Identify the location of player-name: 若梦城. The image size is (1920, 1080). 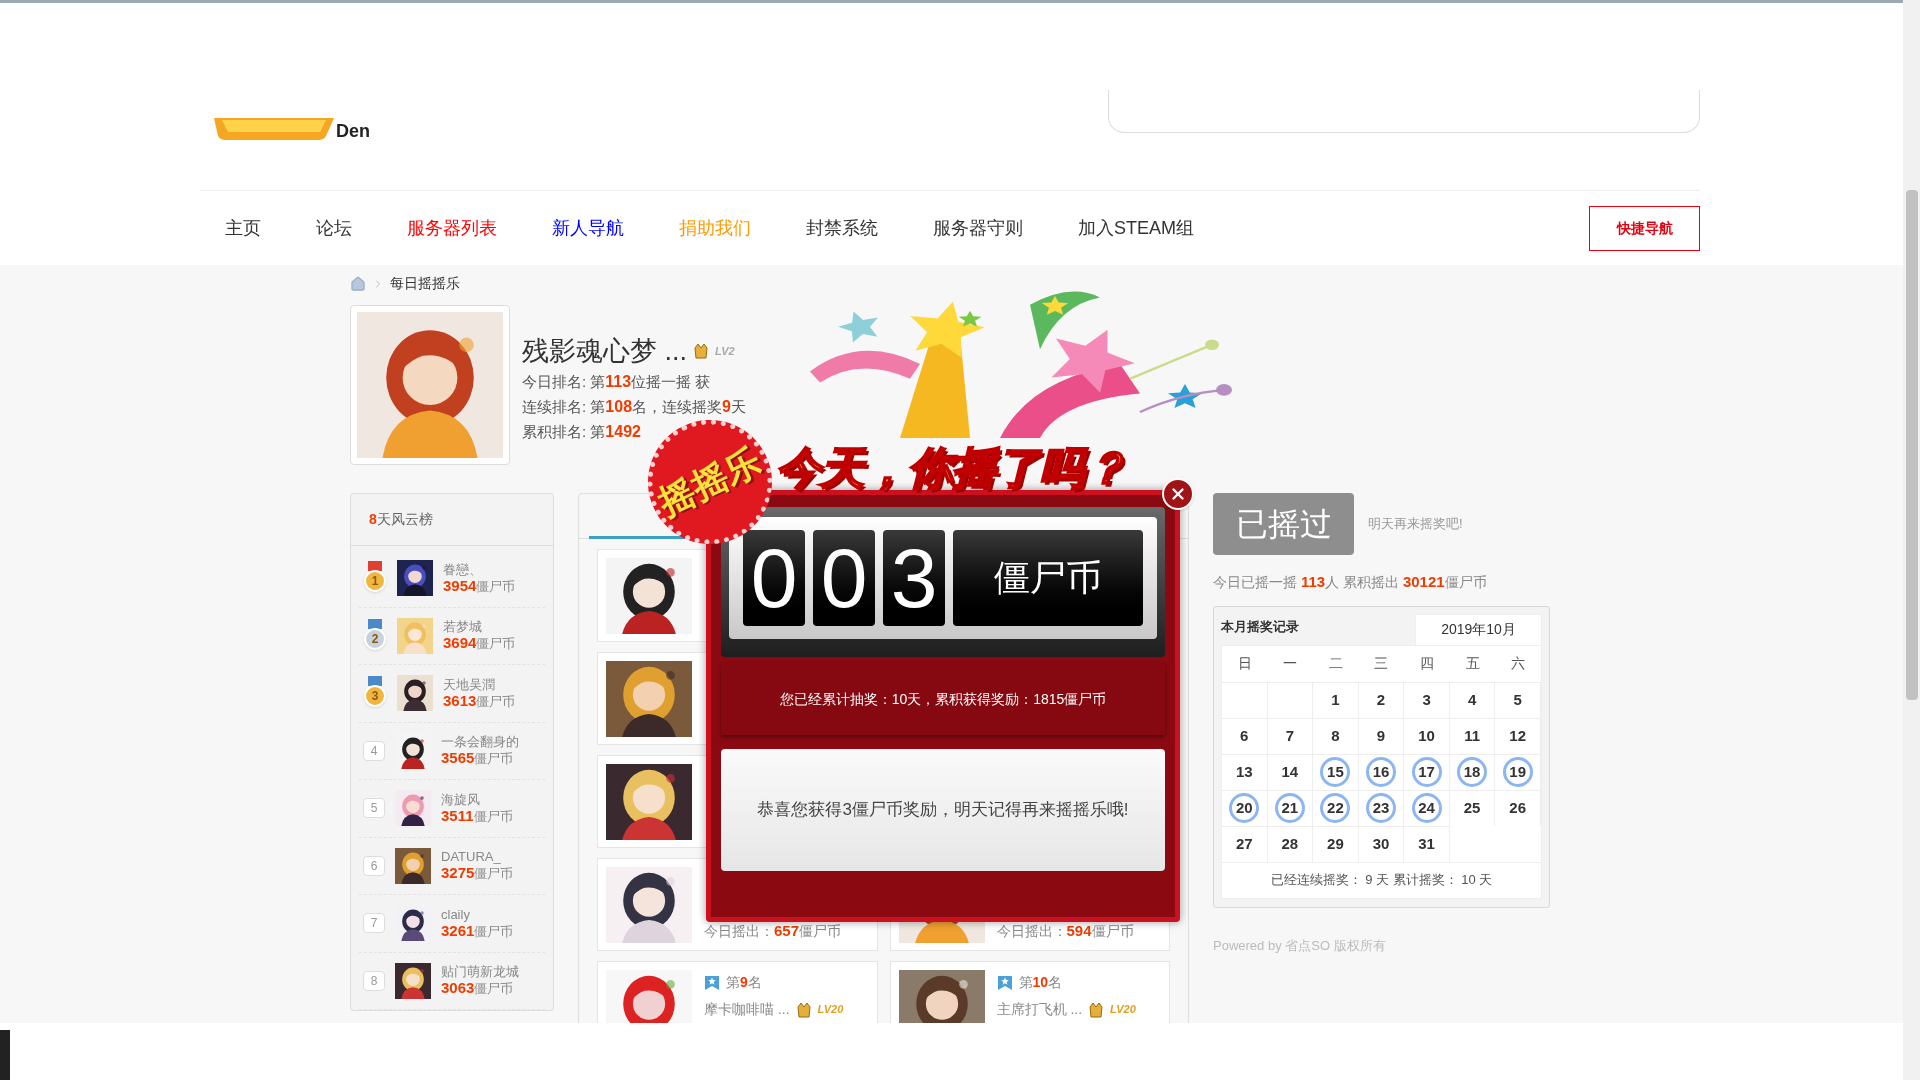
(463, 627).